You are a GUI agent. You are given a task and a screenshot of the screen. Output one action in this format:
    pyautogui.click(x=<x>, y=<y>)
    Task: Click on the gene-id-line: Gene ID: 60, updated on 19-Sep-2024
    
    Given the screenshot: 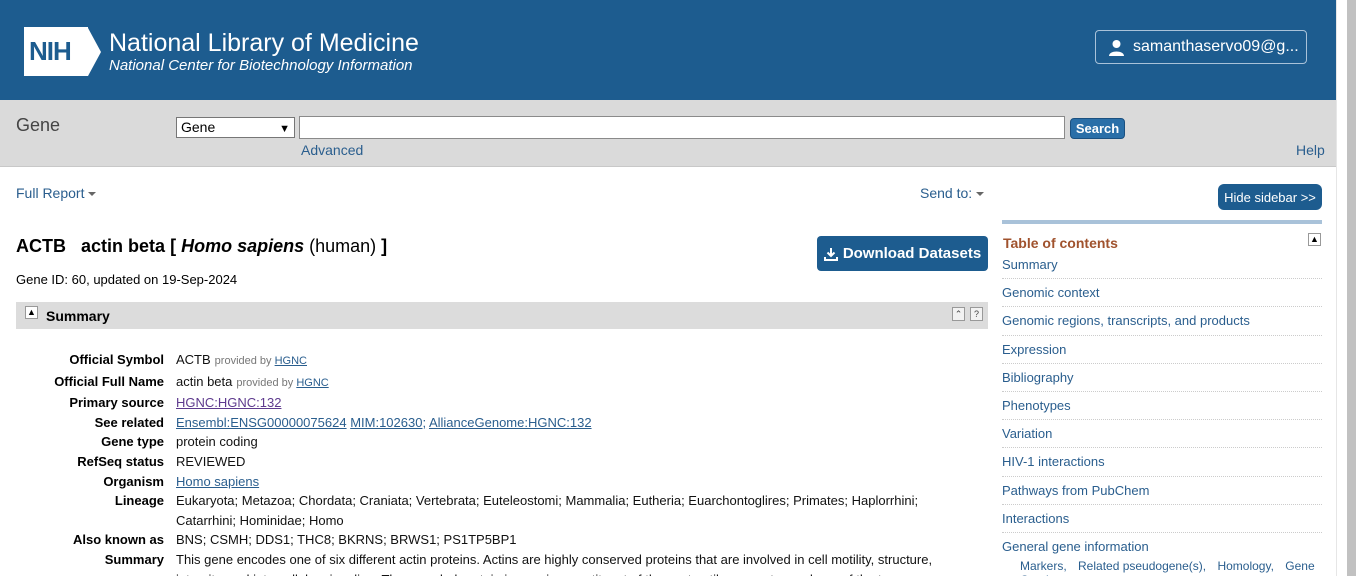 What is the action you would take?
    pyautogui.click(x=127, y=279)
    